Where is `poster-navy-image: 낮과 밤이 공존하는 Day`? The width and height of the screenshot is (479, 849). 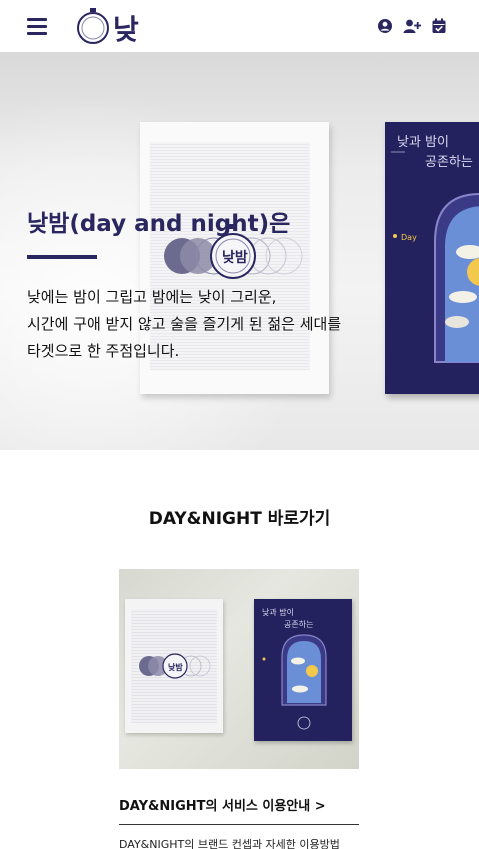
poster-navy-image: 낮과 밤이 공존하는 Day is located at coordinates (432, 258).